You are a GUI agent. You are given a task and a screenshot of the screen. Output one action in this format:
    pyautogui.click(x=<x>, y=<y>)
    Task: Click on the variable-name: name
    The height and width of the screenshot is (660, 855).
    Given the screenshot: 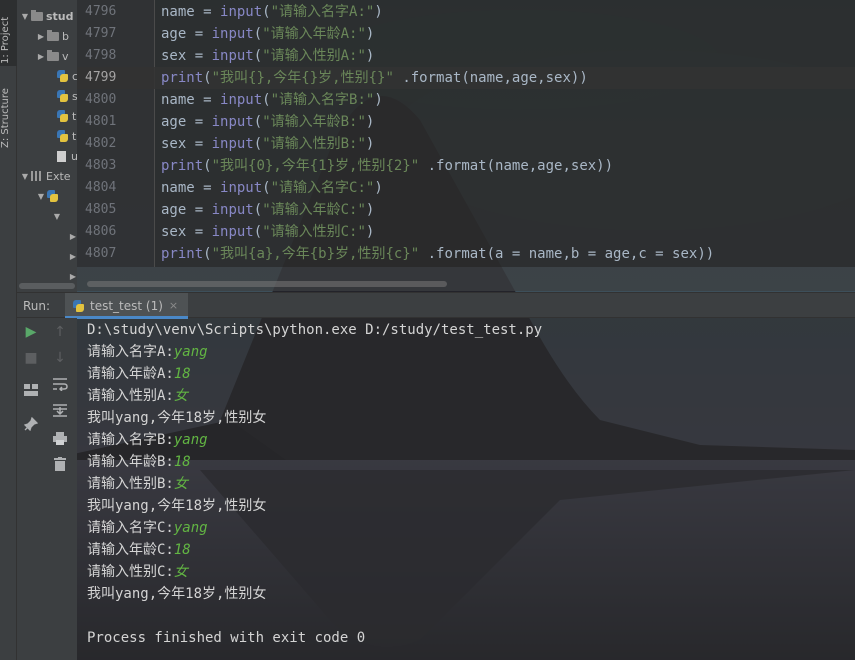 What is the action you would take?
    pyautogui.click(x=178, y=188)
    